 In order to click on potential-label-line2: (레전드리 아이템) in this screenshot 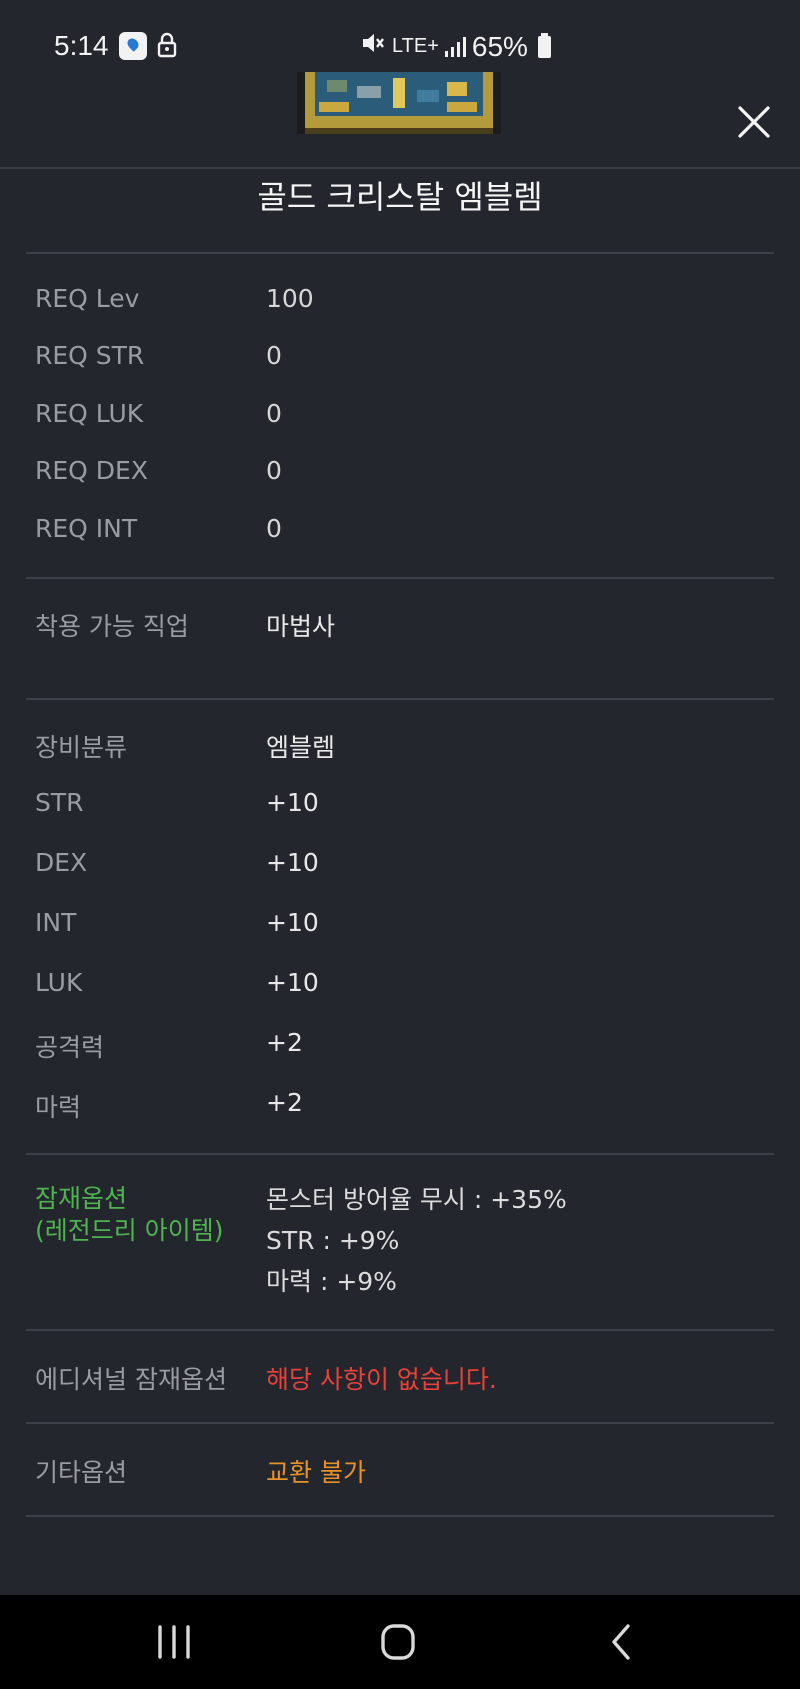, I will do `click(129, 1230)`.